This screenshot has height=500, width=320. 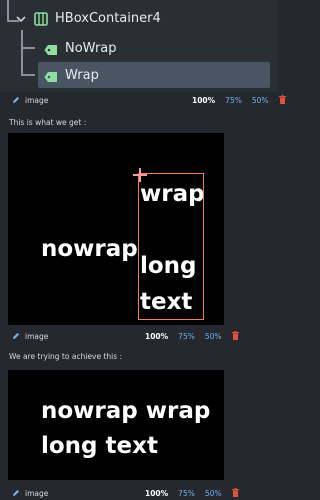 What do you see at coordinates (66, 356) in the screenshot?
I see `caption-second: We are trying to achieve this :` at bounding box center [66, 356].